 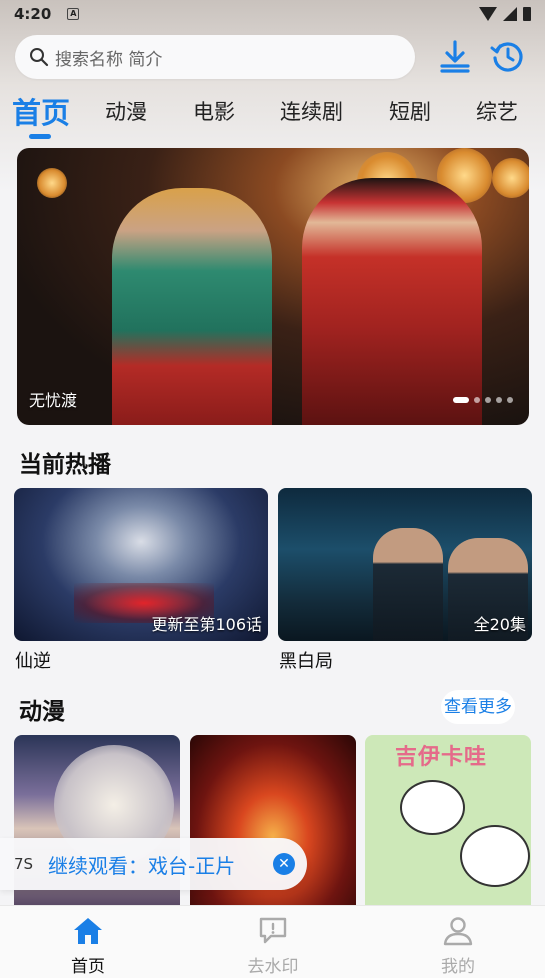 I want to click on tab-short-drama: 短剧, so click(x=410, y=111).